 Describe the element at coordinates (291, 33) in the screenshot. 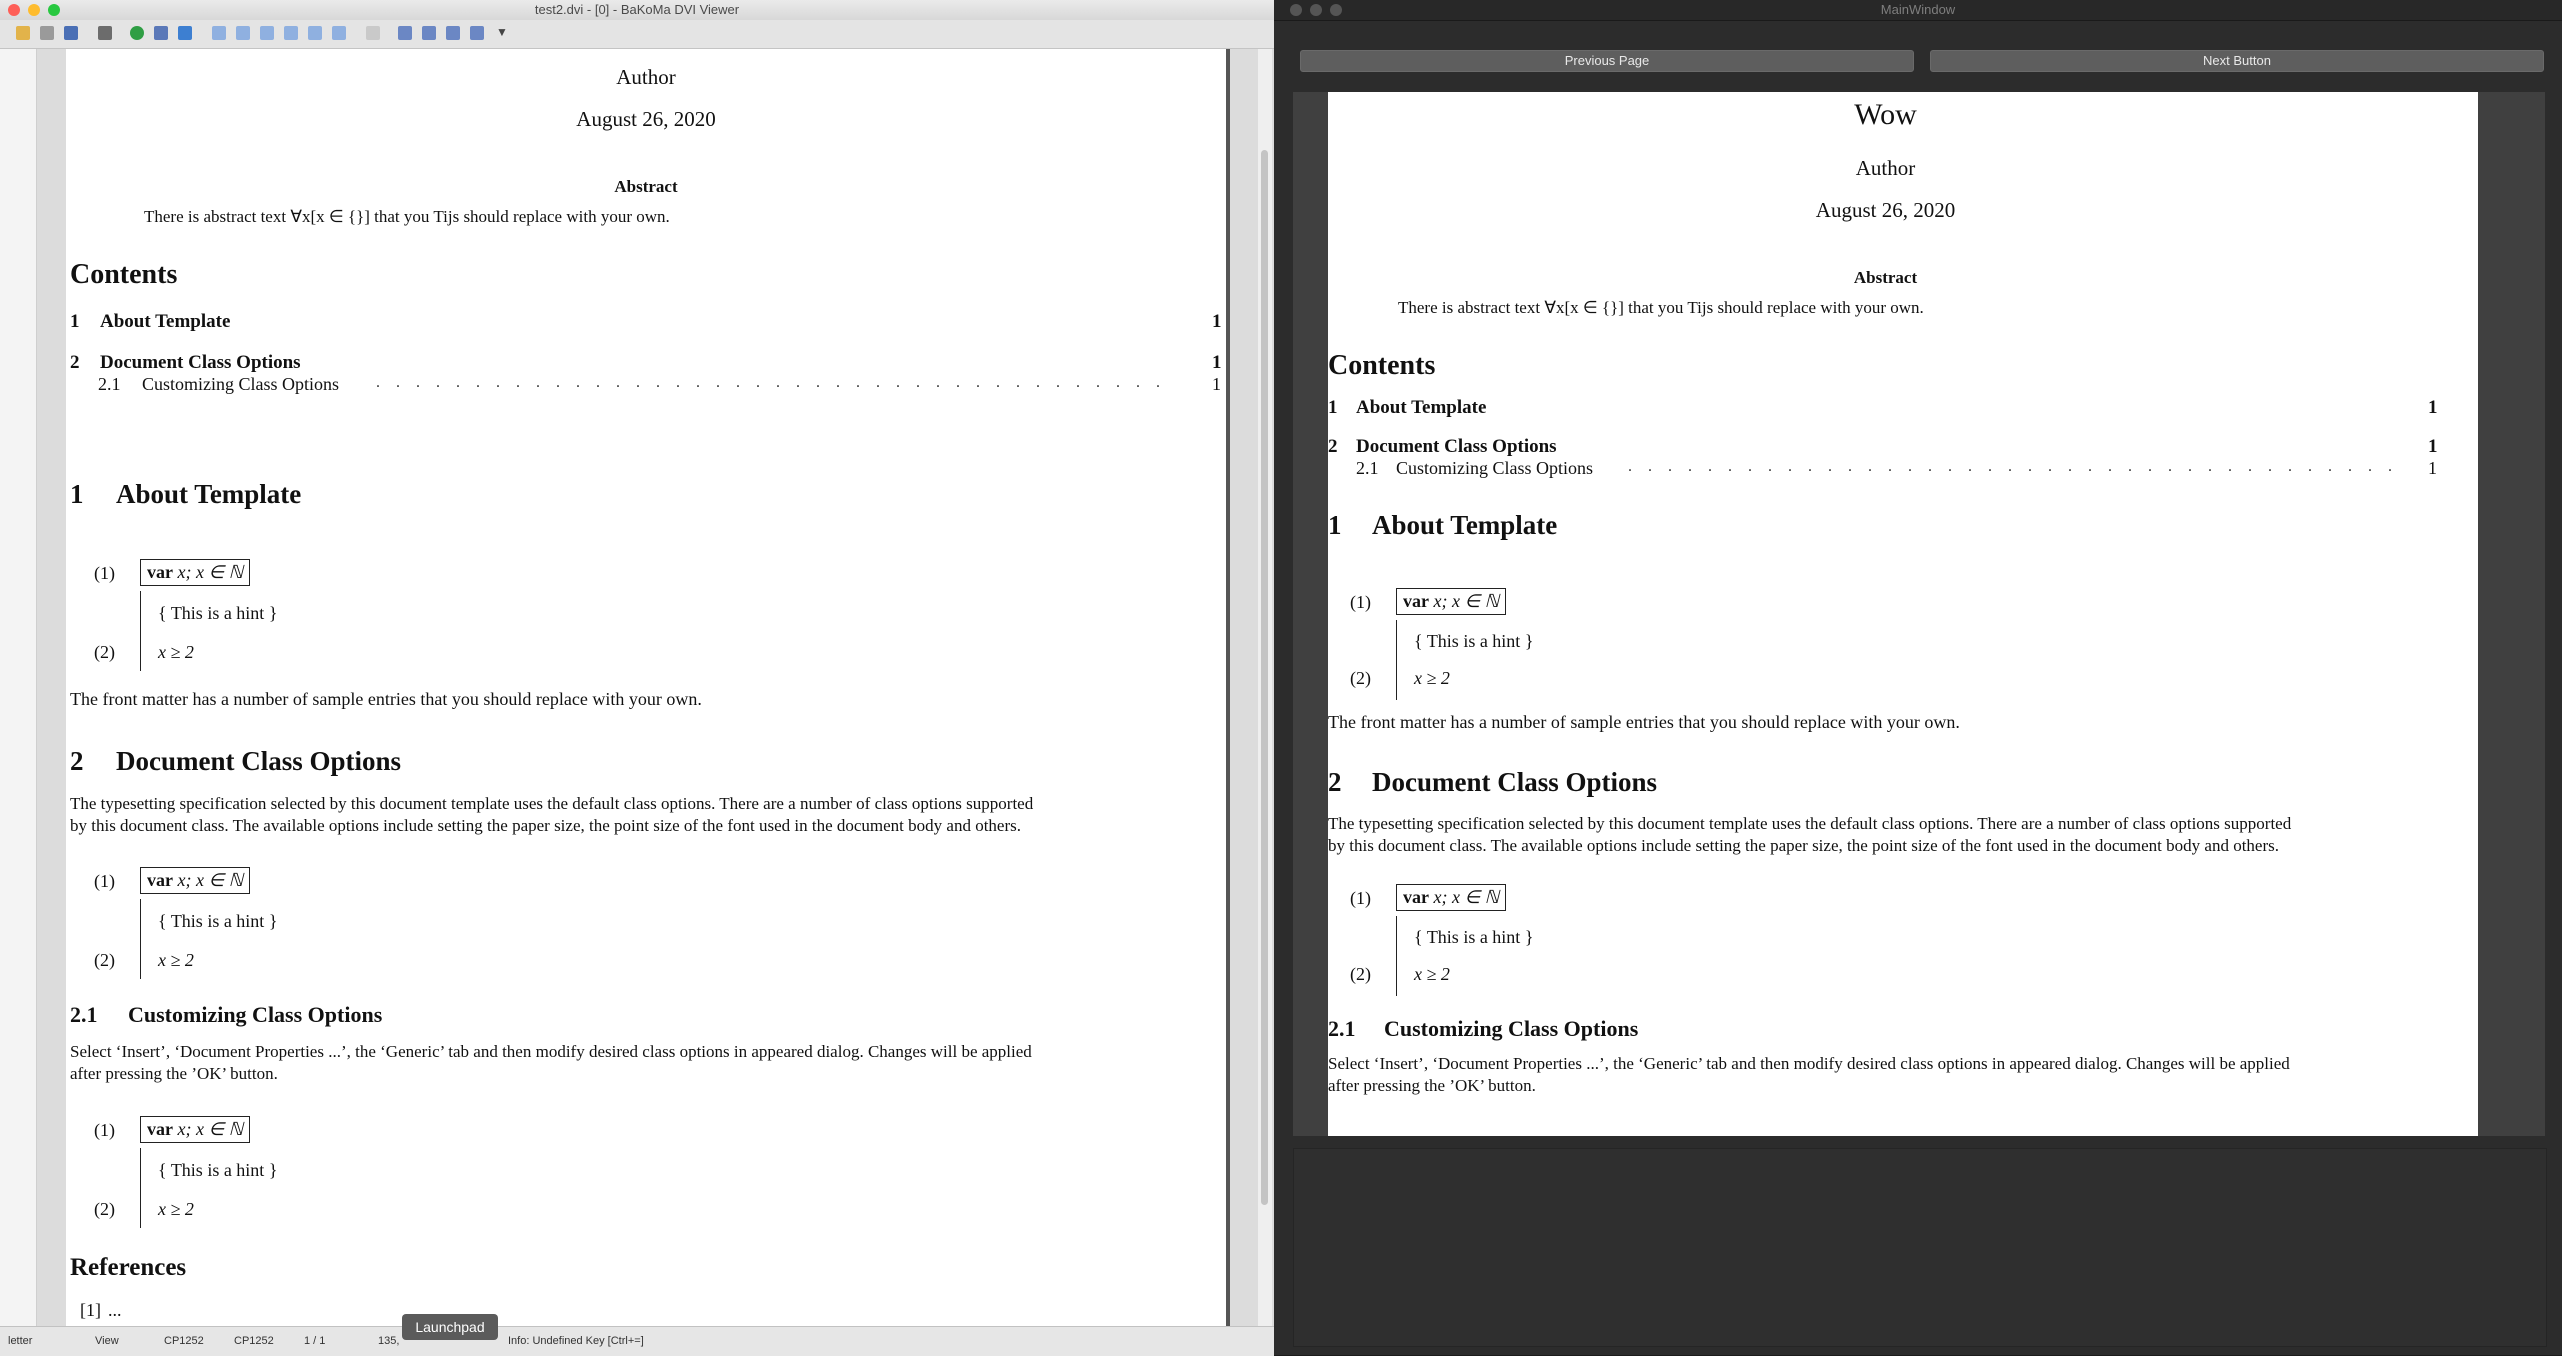

I see `next-page-icon` at that location.